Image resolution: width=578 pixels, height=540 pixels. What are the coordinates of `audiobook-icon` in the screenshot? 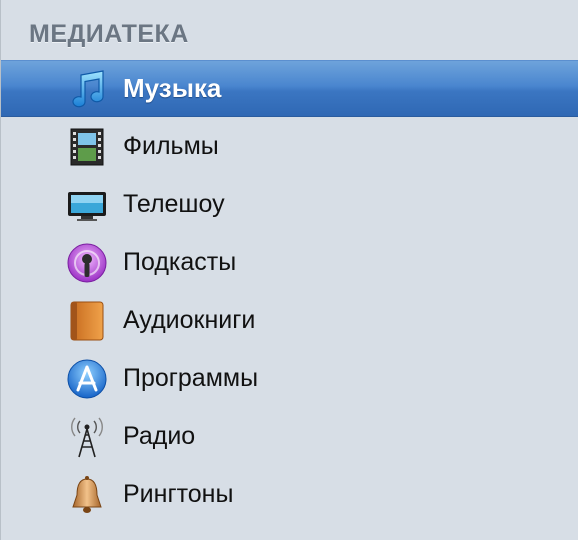 It's located at (87, 321).